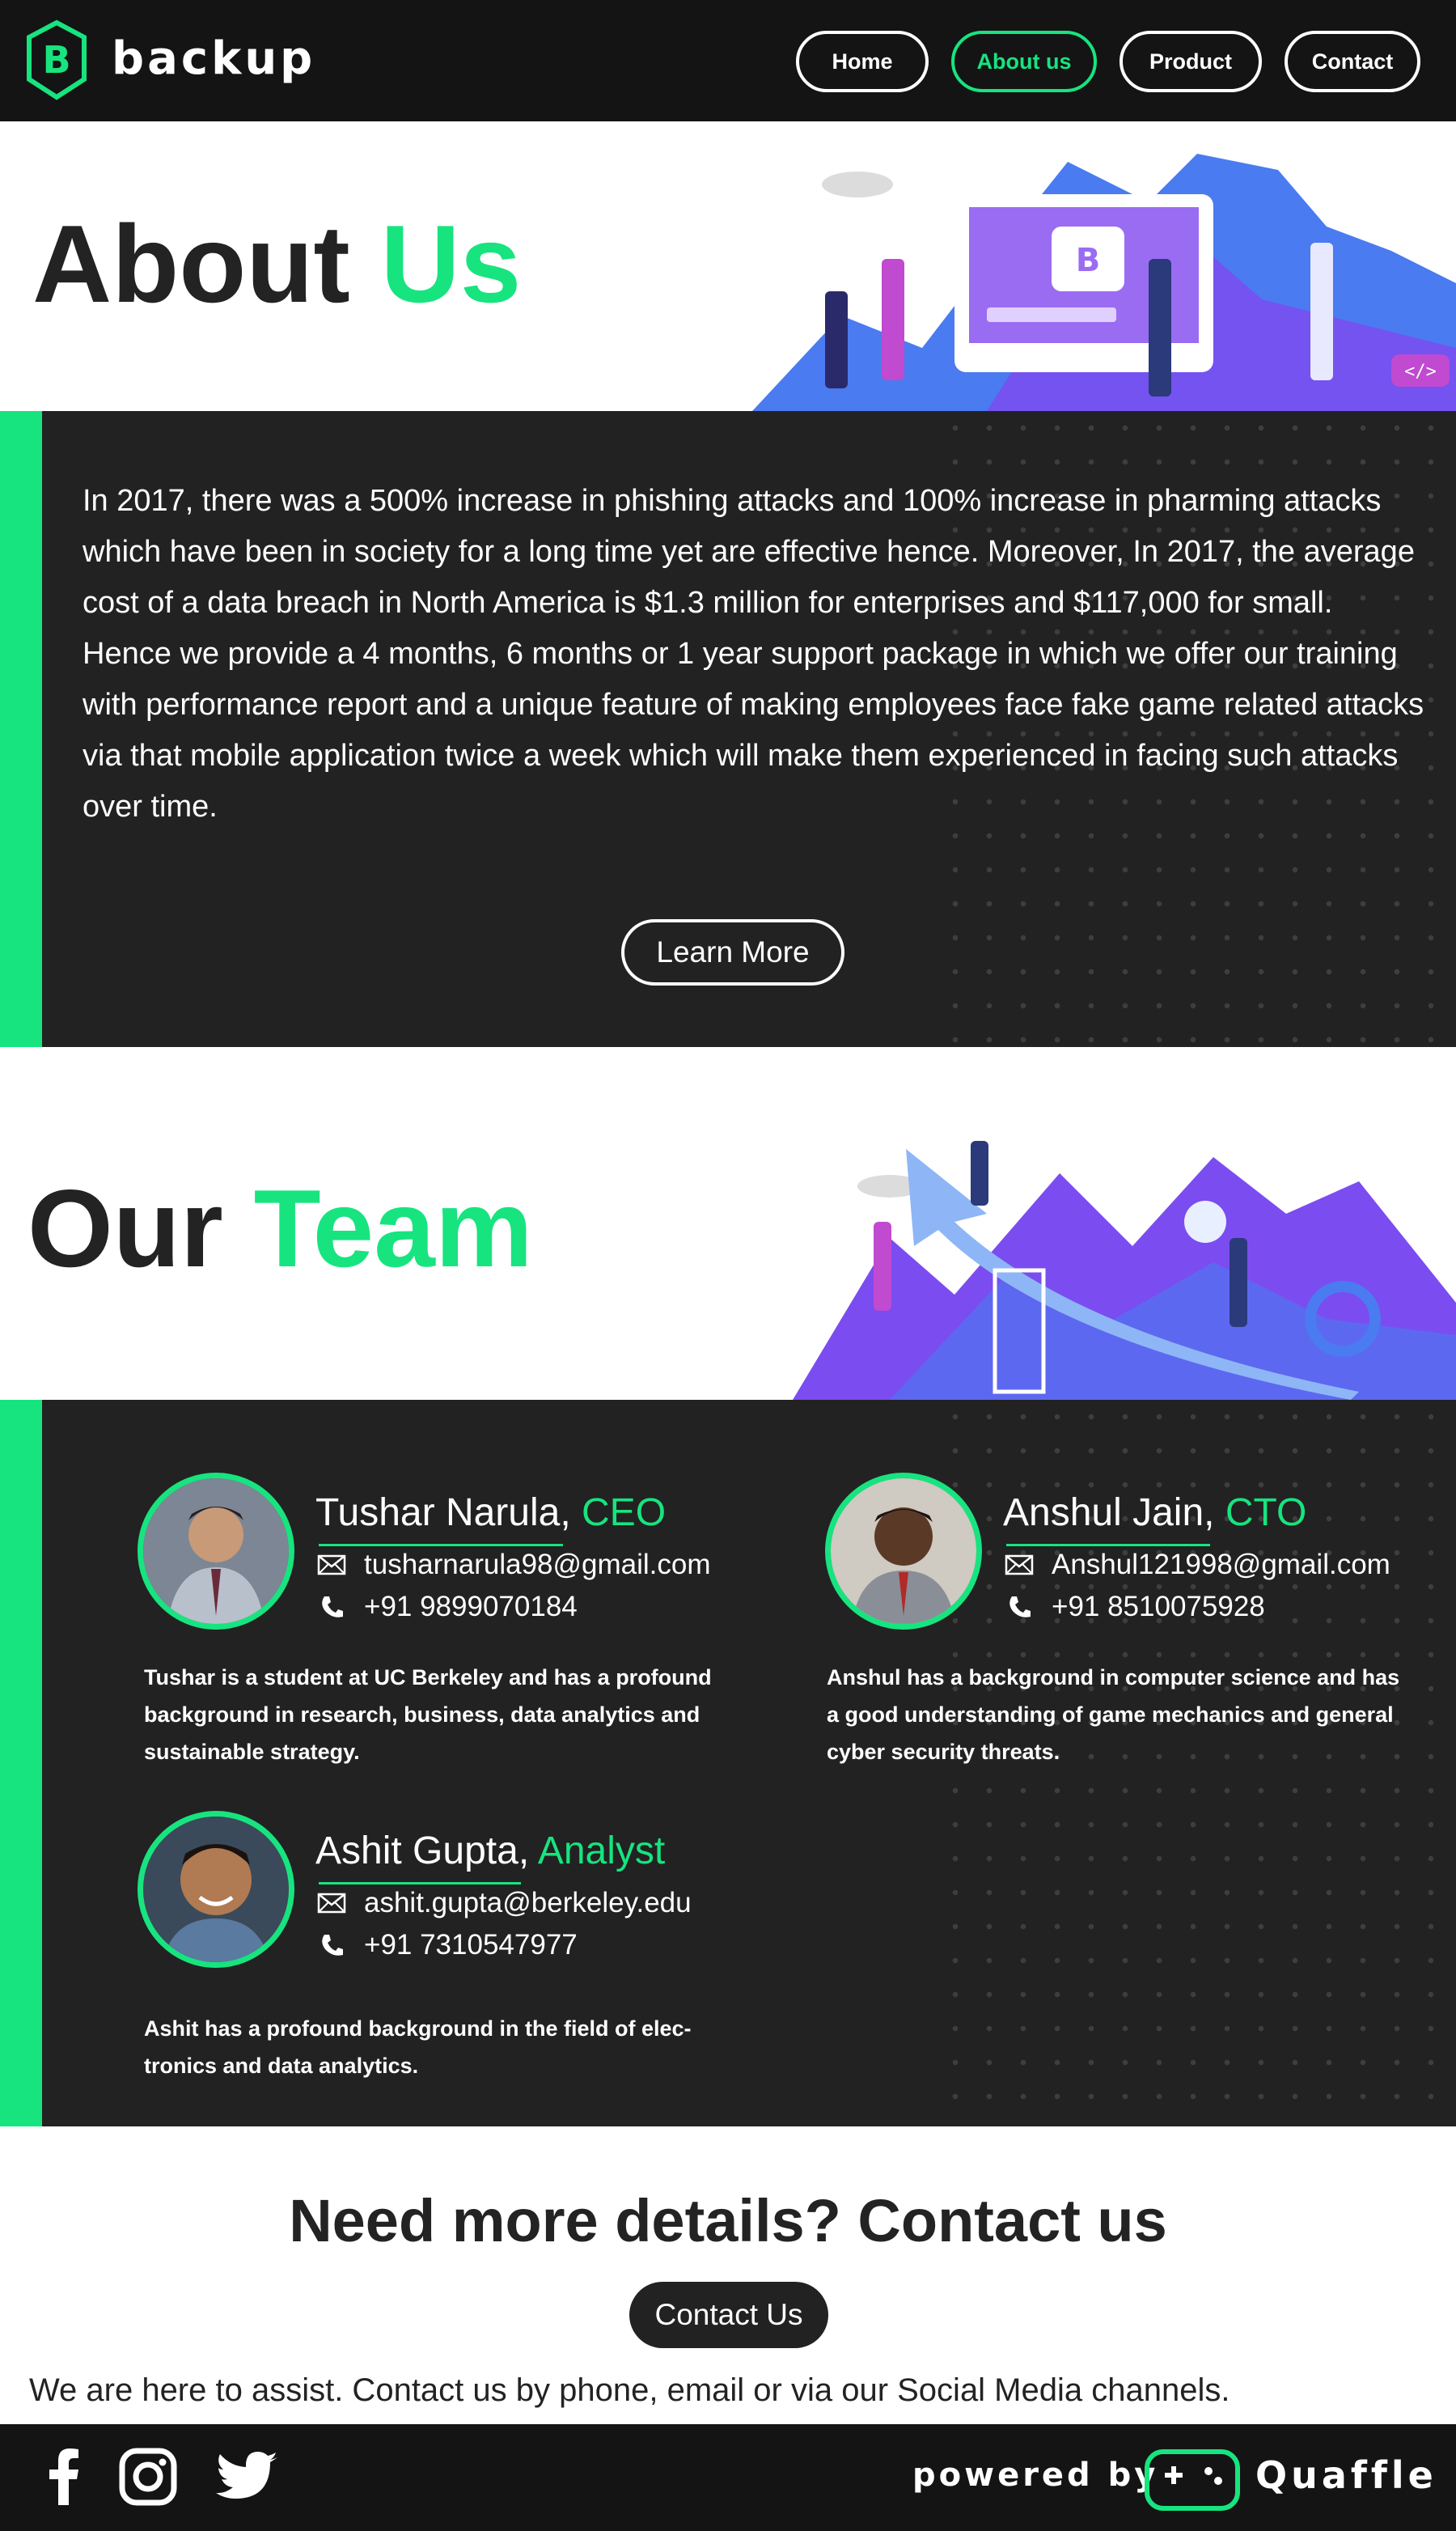  Describe the element at coordinates (64, 2477) in the screenshot. I see `facebook-icon` at that location.